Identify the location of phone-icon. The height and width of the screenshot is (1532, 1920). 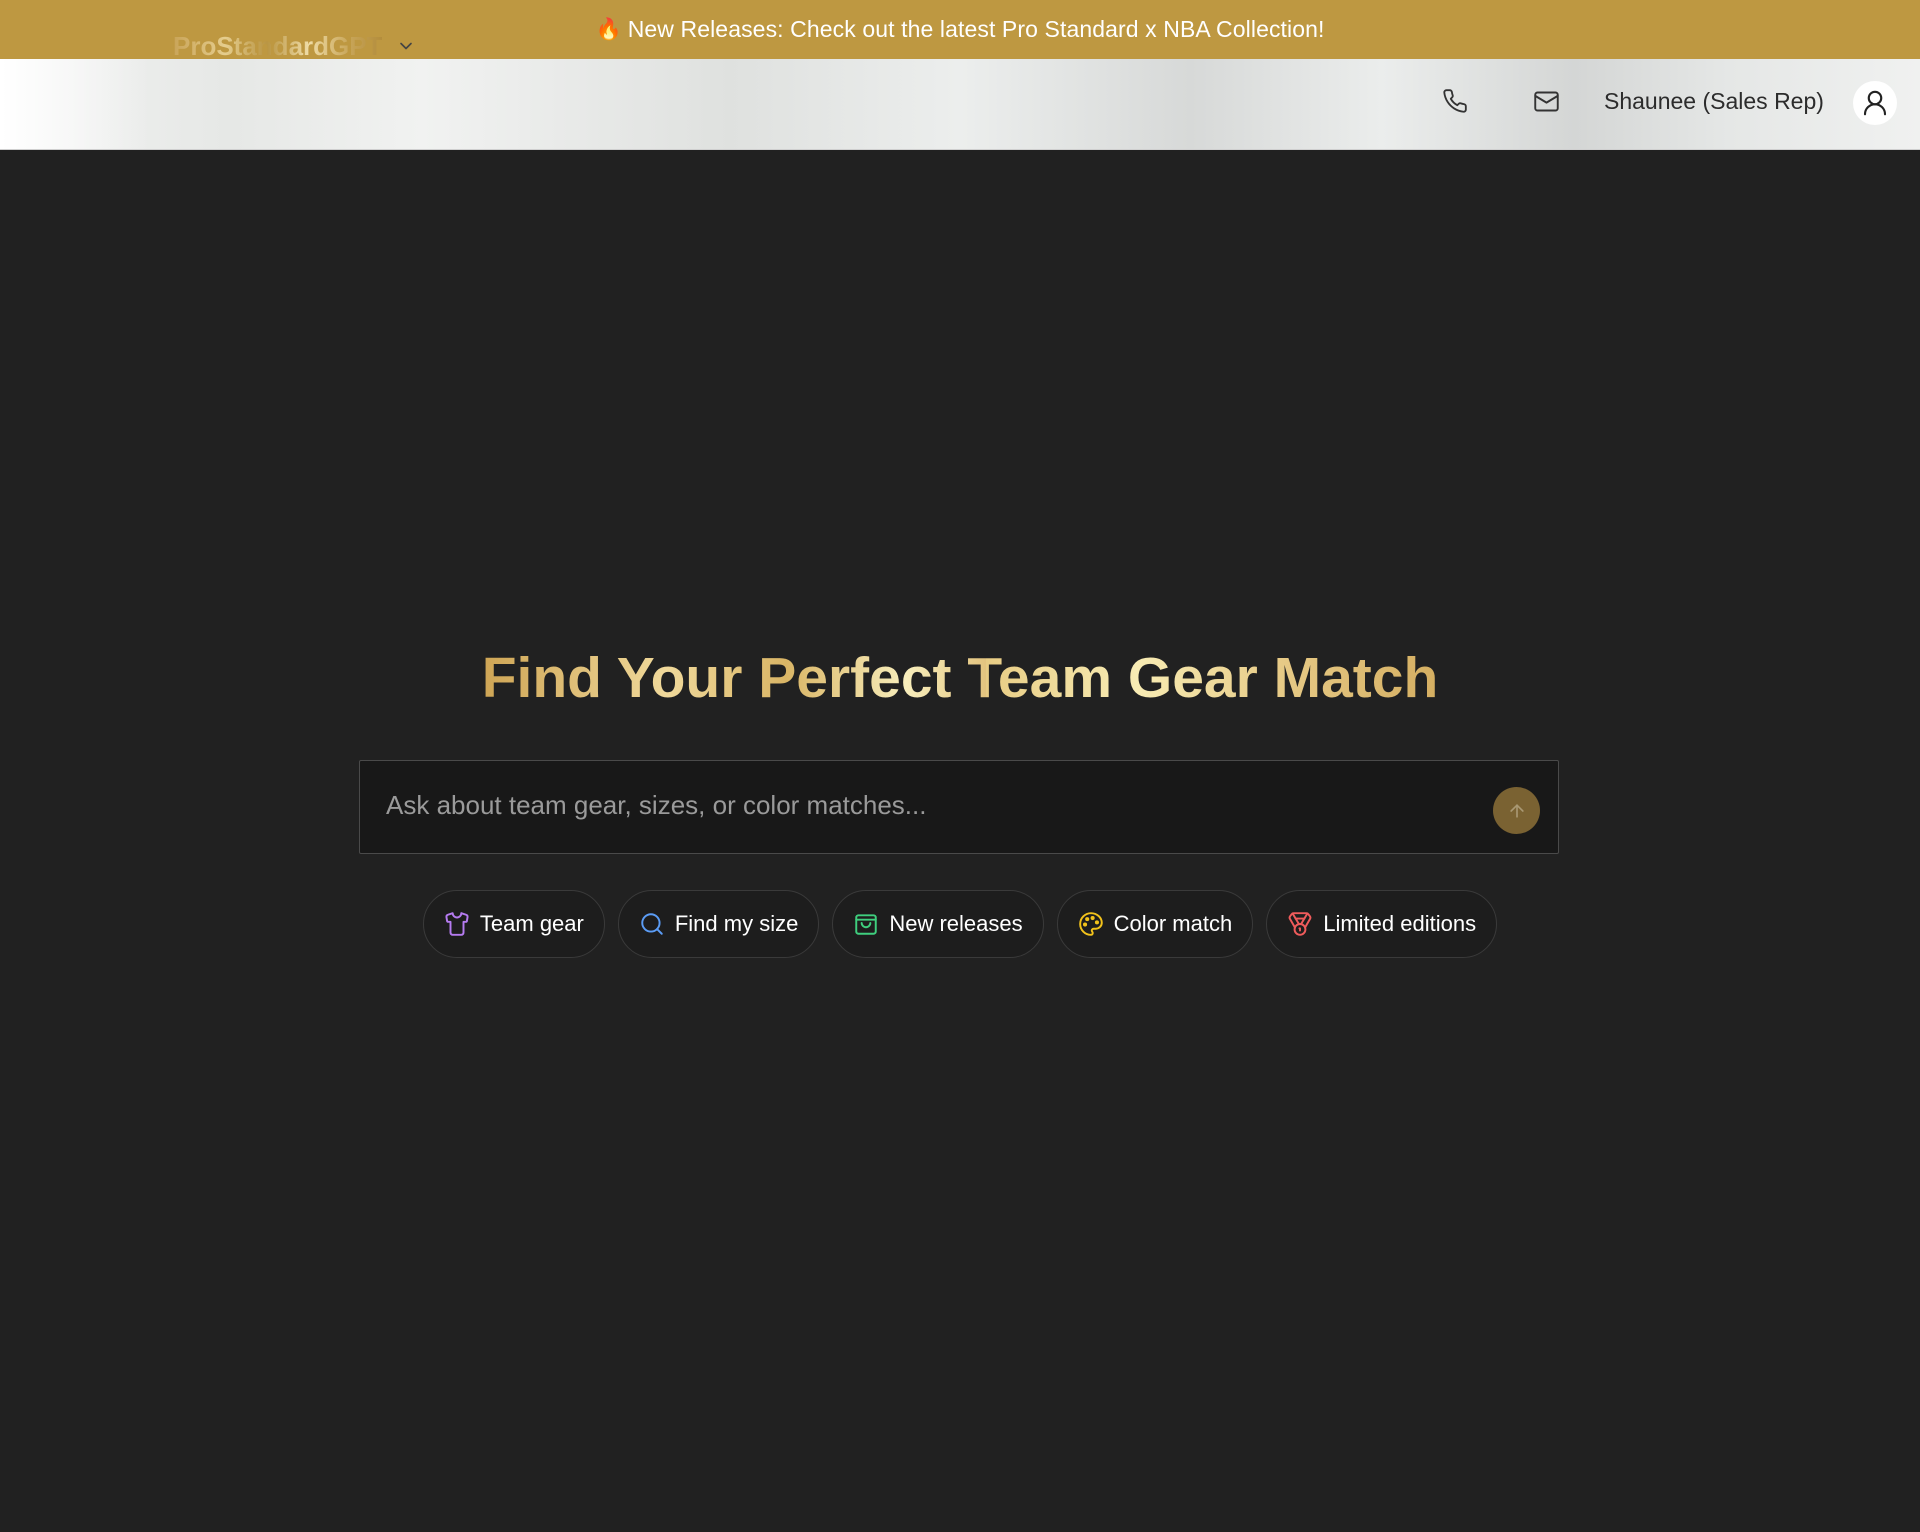
(1455, 101).